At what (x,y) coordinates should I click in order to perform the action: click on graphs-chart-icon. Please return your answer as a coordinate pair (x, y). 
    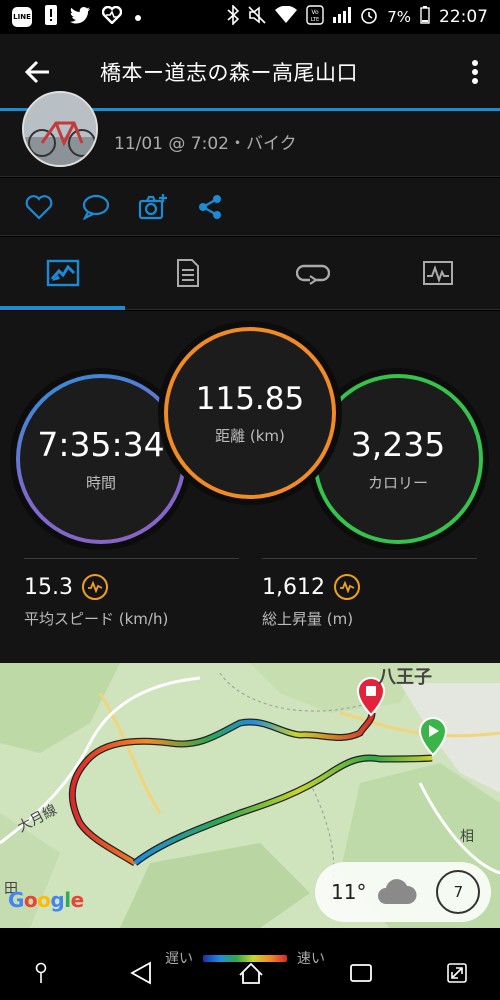
    Looking at the image, I should click on (437, 273).